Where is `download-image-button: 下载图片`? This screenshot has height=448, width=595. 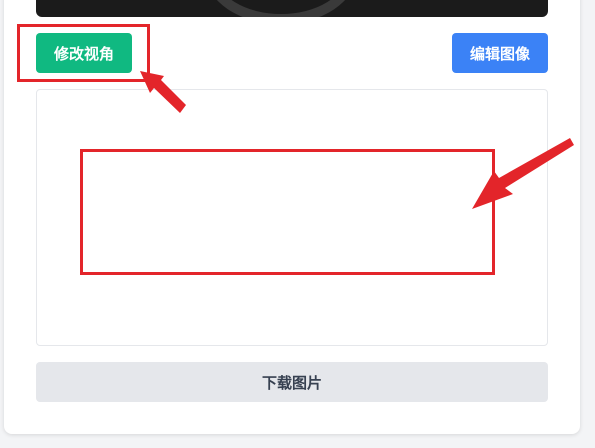 download-image-button: 下载图片 is located at coordinates (292, 382).